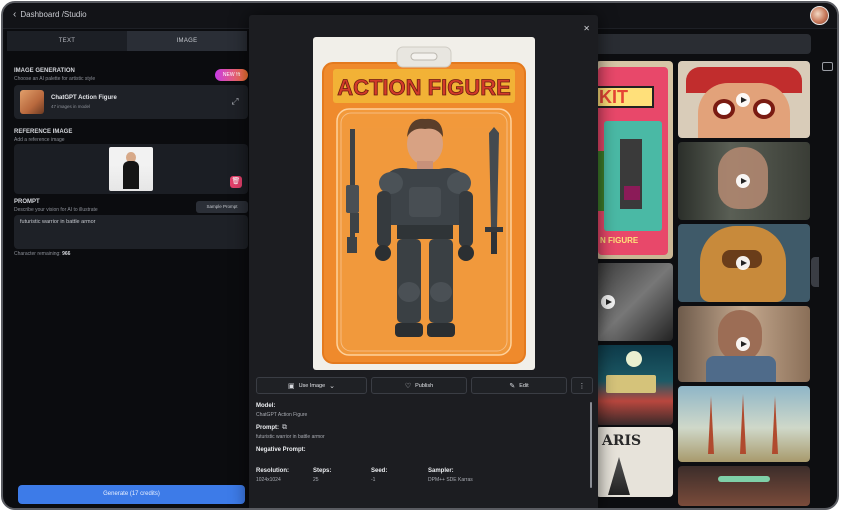 The height and width of the screenshot is (512, 841). Describe the element at coordinates (236, 182) in the screenshot. I see `trash-icon: 🗑` at that location.